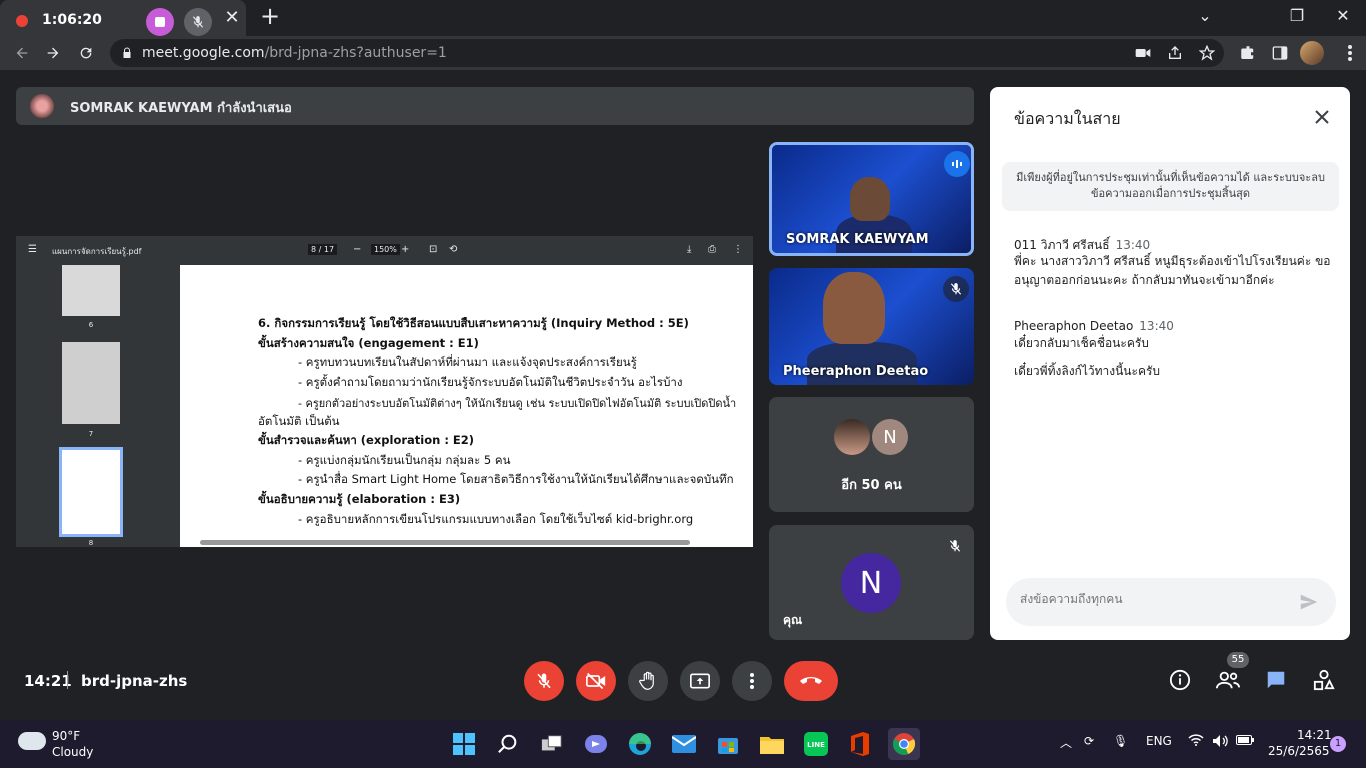 This screenshot has width=1366, height=768. I want to click on activities-button, so click(1324, 680).